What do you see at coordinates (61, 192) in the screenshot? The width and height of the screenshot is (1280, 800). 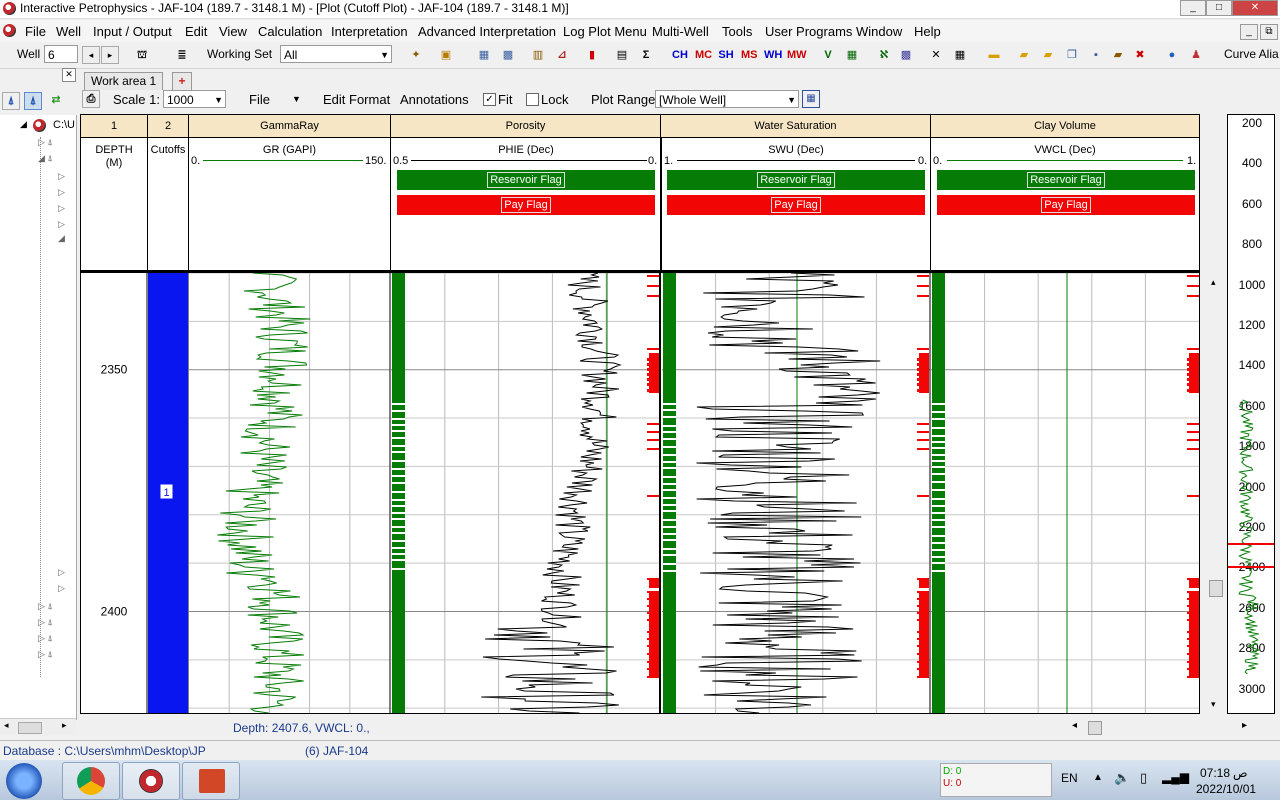 I see `tree-node-4: ▷` at bounding box center [61, 192].